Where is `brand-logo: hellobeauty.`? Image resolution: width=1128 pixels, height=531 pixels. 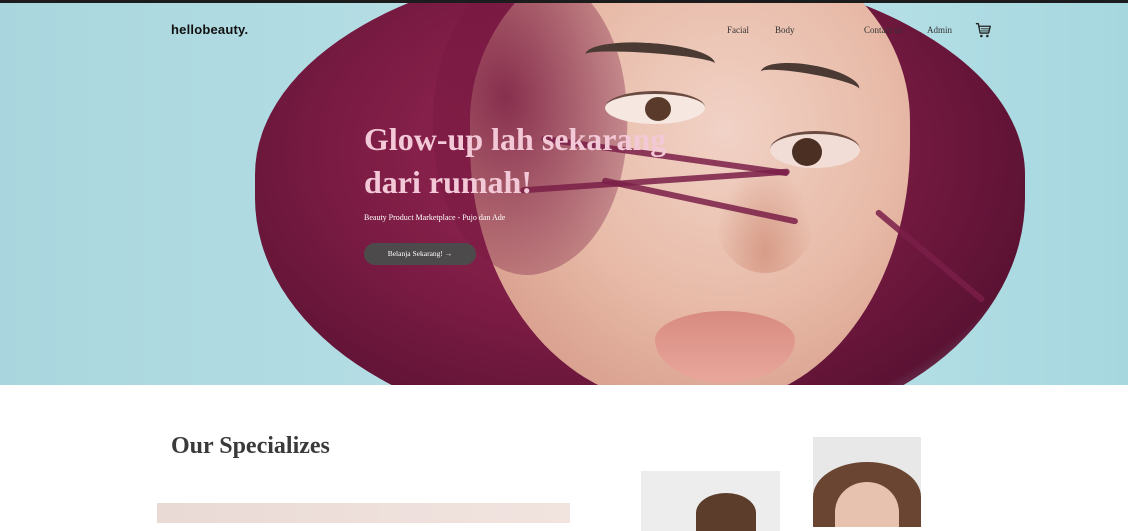 brand-logo: hellobeauty. is located at coordinates (209, 29).